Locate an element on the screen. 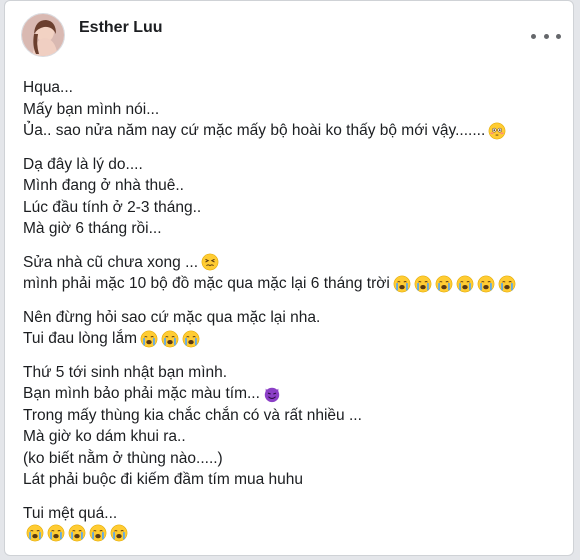 The width and height of the screenshot is (580, 560). more-options-icon is located at coordinates (546, 36).